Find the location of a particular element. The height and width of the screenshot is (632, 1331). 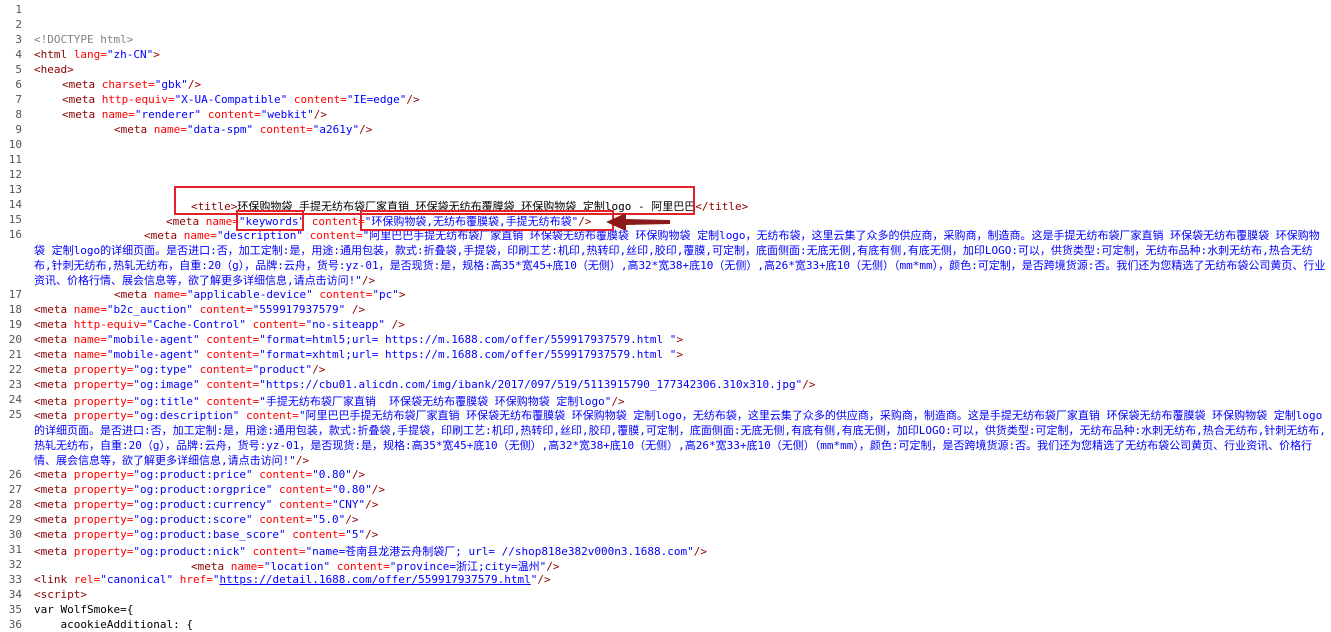

line-number: 6 is located at coordinates (18, 84).